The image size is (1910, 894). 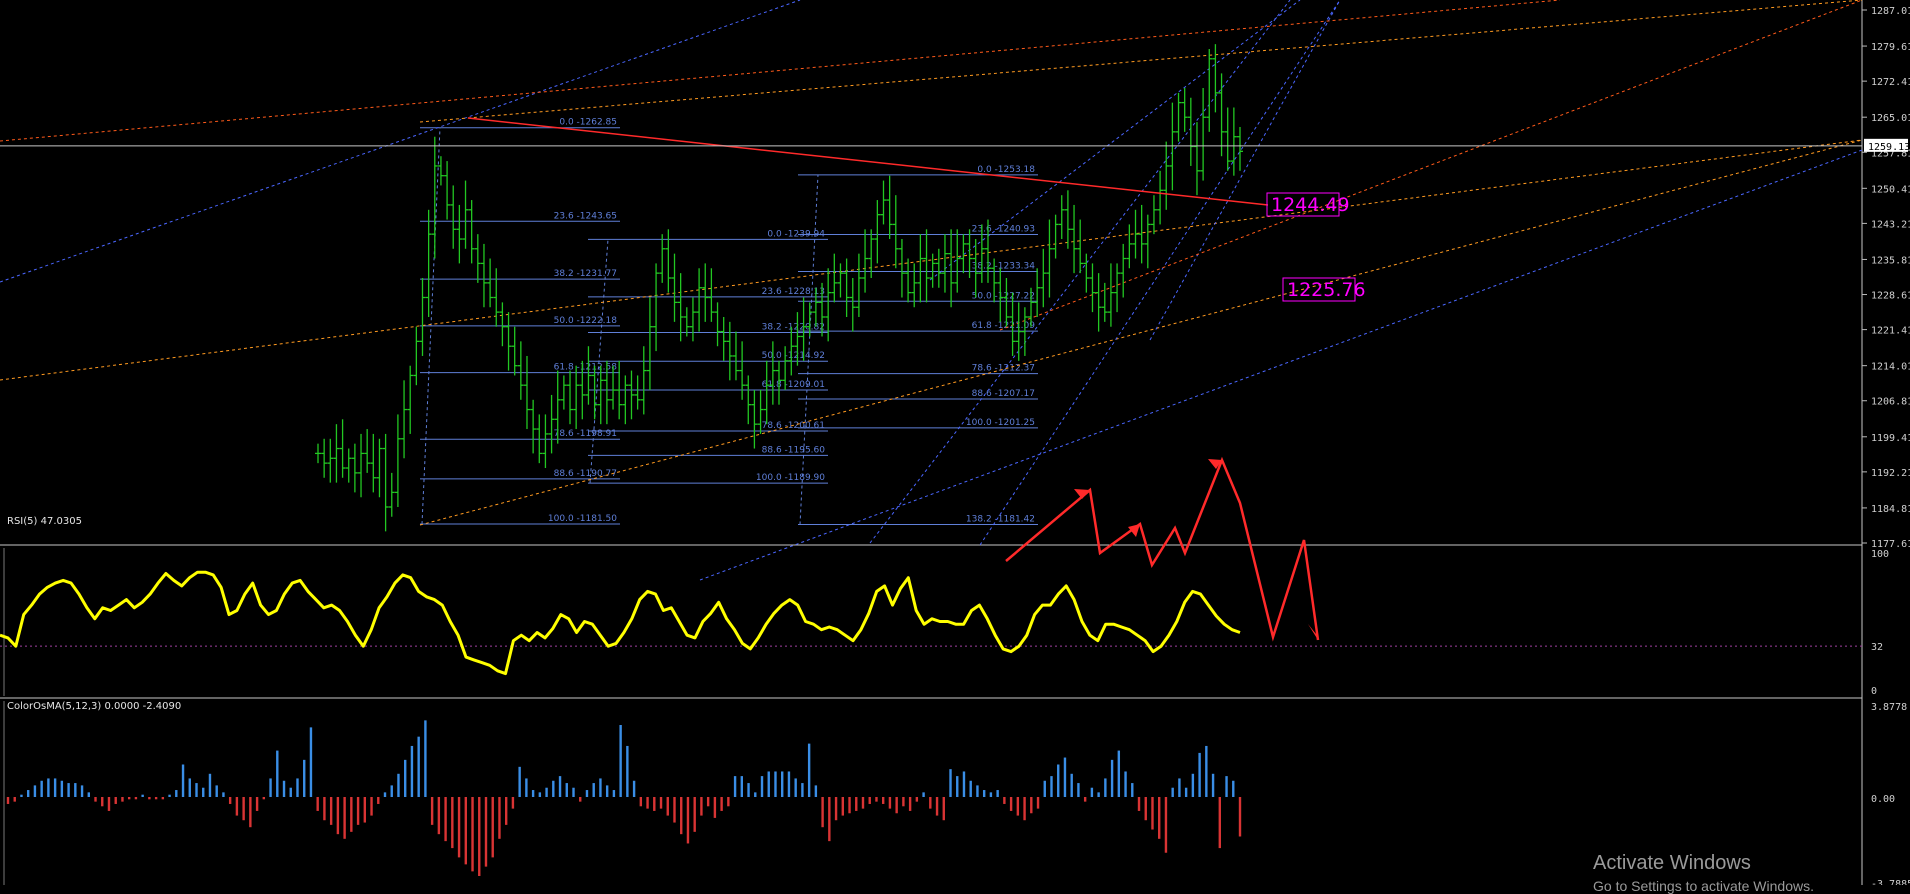 I want to click on current-price-label: 1259.13, so click(x=1889, y=147).